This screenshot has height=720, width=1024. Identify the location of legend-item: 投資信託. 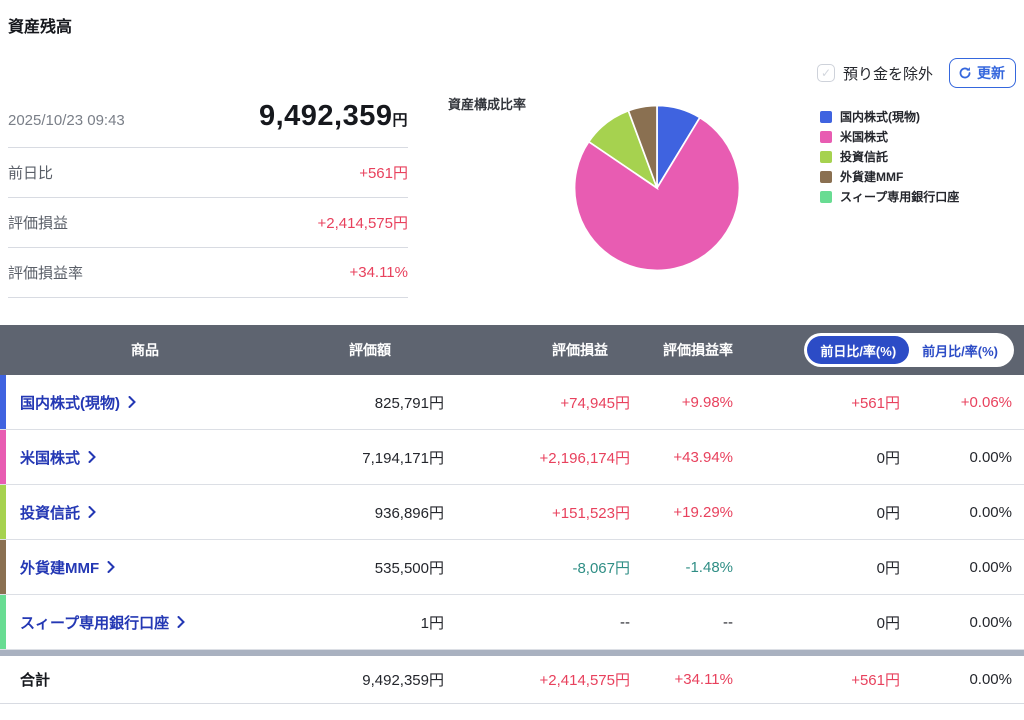
(889, 156).